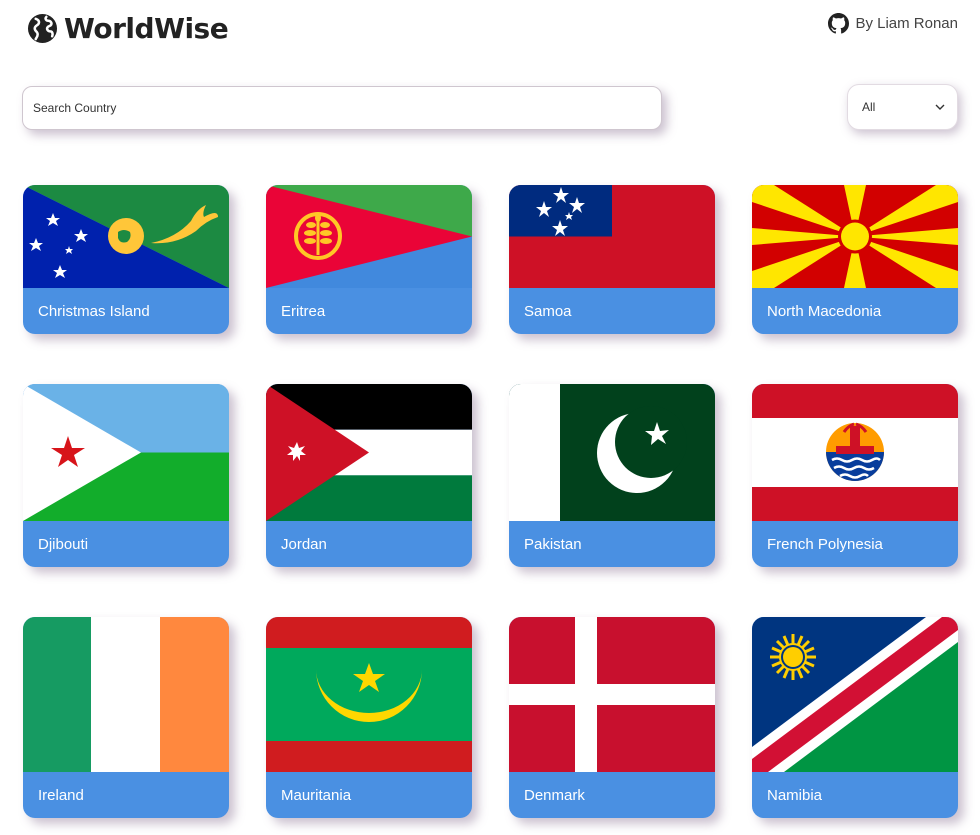 This screenshot has height=835, width=980. Describe the element at coordinates (855, 452) in the screenshot. I see `french-polynesia-flag-icon` at that location.